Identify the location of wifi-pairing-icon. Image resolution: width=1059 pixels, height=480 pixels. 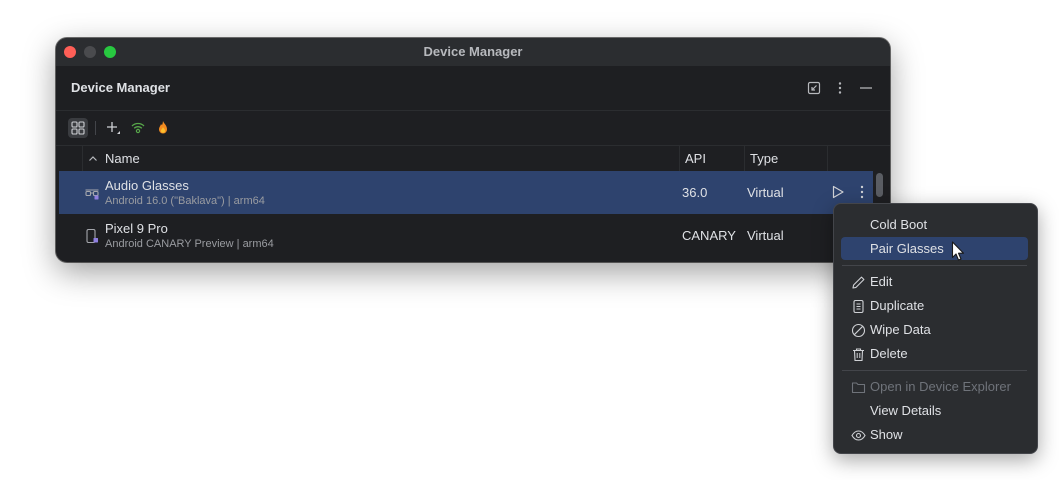
(138, 128).